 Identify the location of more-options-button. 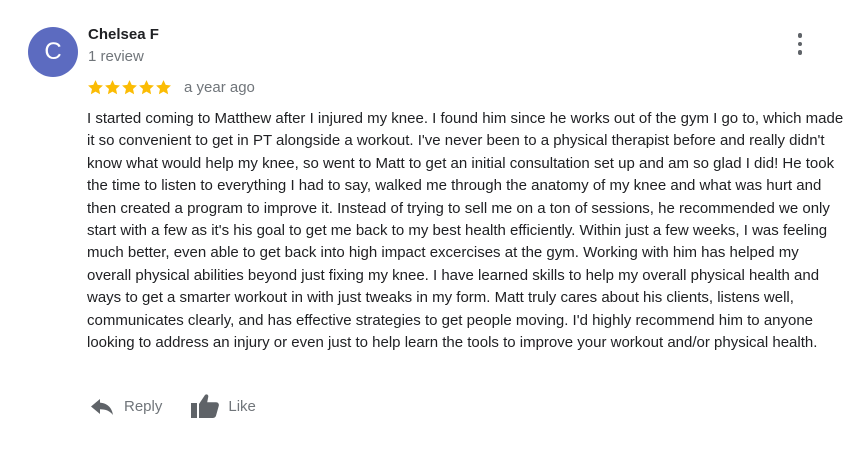
(800, 44).